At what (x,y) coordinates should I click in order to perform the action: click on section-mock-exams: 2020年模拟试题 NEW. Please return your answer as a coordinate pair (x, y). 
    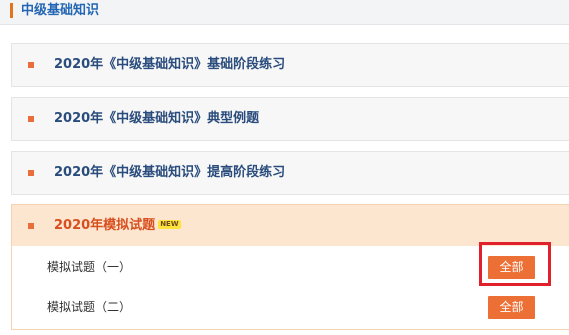
    Looking at the image, I should click on (290, 225).